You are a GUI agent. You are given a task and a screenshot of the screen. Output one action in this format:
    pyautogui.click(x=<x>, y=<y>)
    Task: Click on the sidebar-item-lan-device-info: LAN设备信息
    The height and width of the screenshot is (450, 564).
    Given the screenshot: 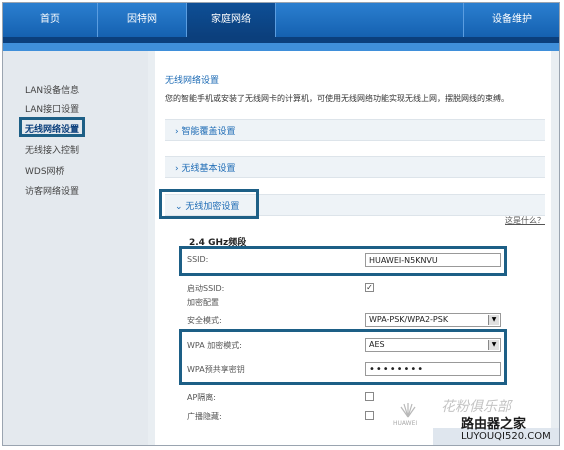 What is the action you would take?
    pyautogui.click(x=52, y=89)
    